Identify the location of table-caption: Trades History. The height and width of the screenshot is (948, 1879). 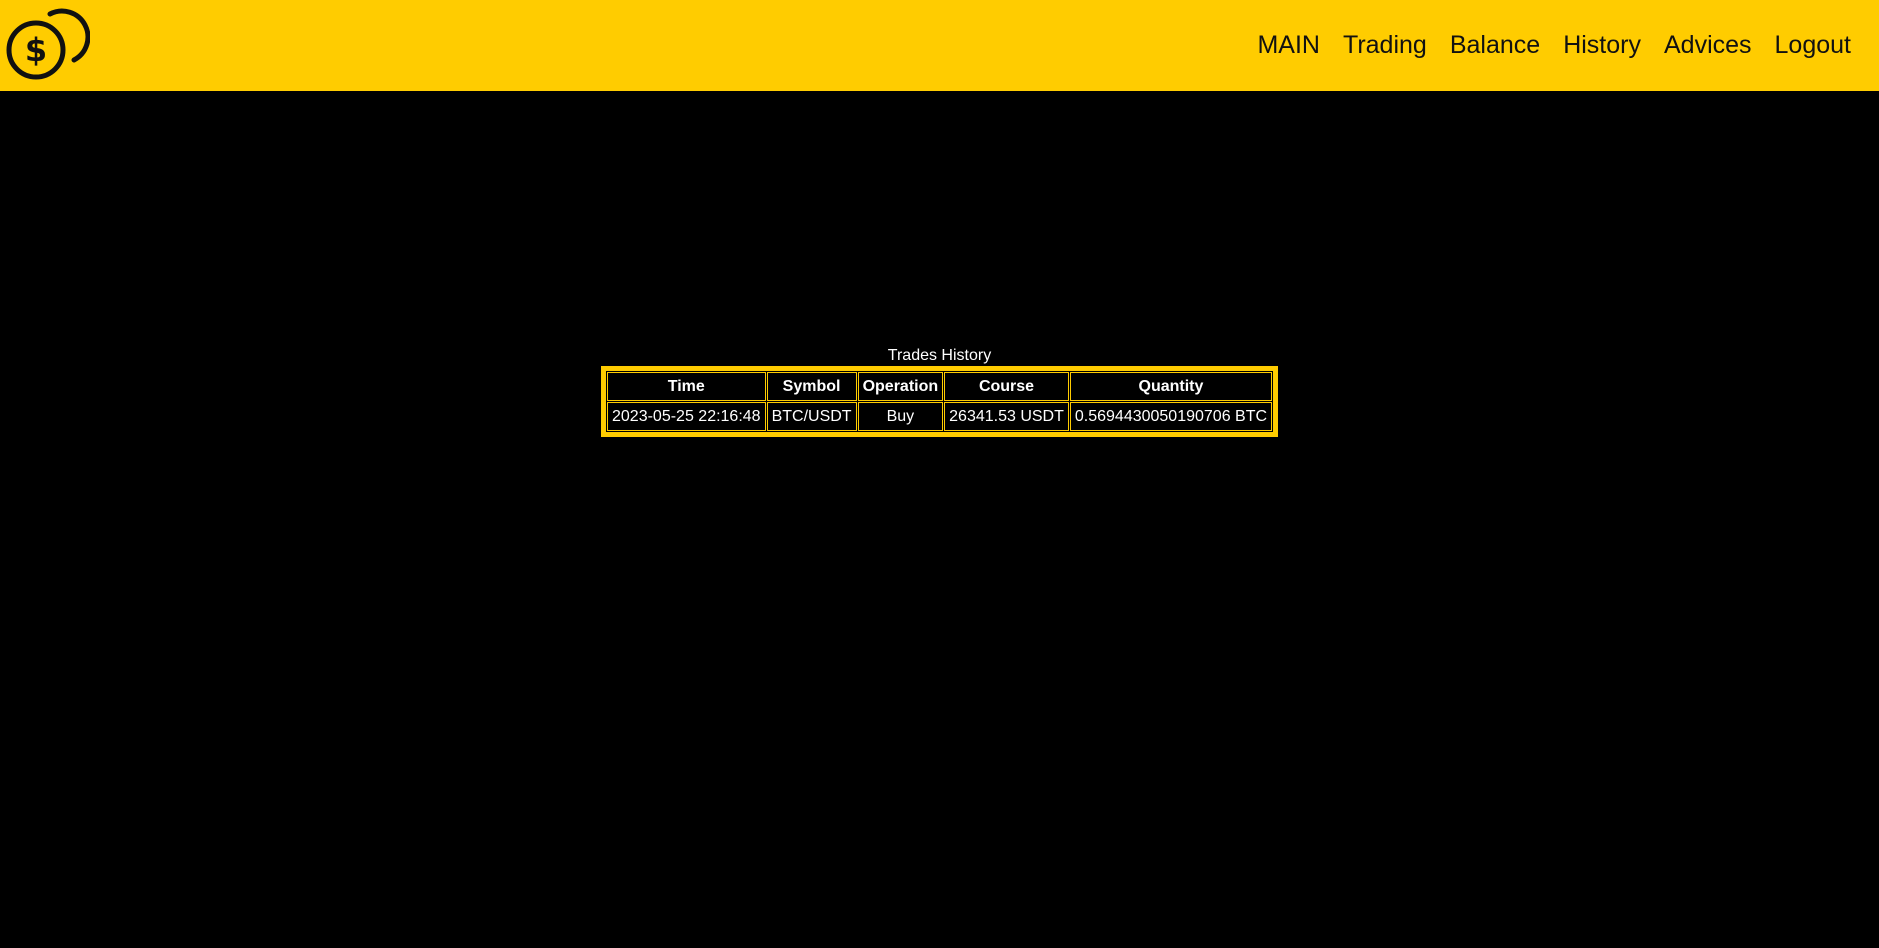
(939, 355).